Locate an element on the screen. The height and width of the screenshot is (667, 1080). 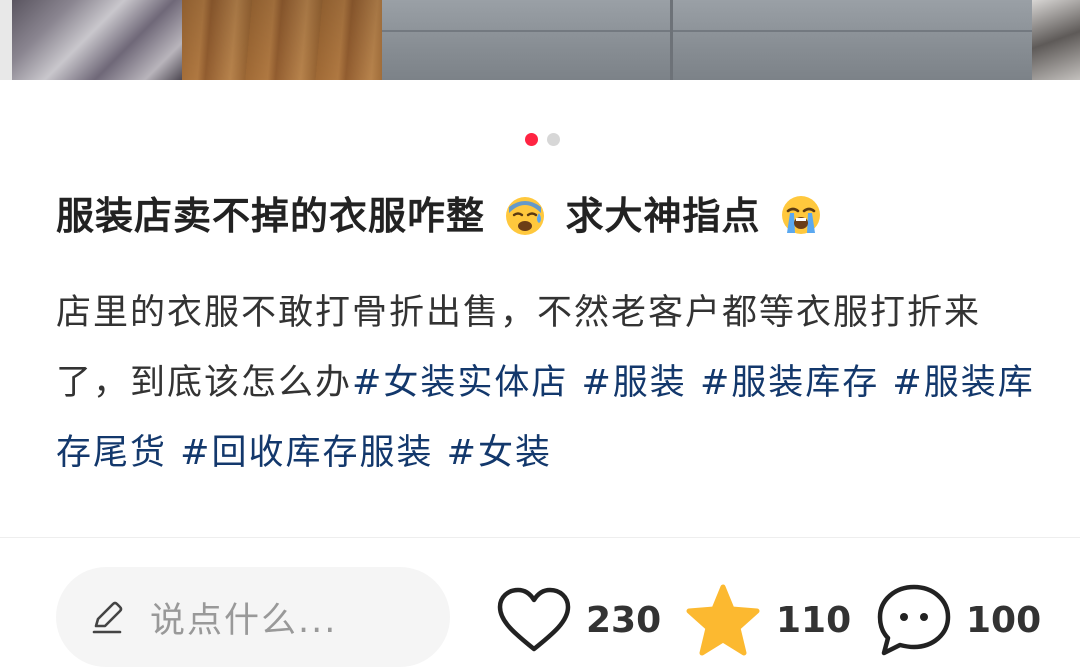
post-title: 服装店卖不掉的衣服咋整 求大神指点 is located at coordinates (551, 216).